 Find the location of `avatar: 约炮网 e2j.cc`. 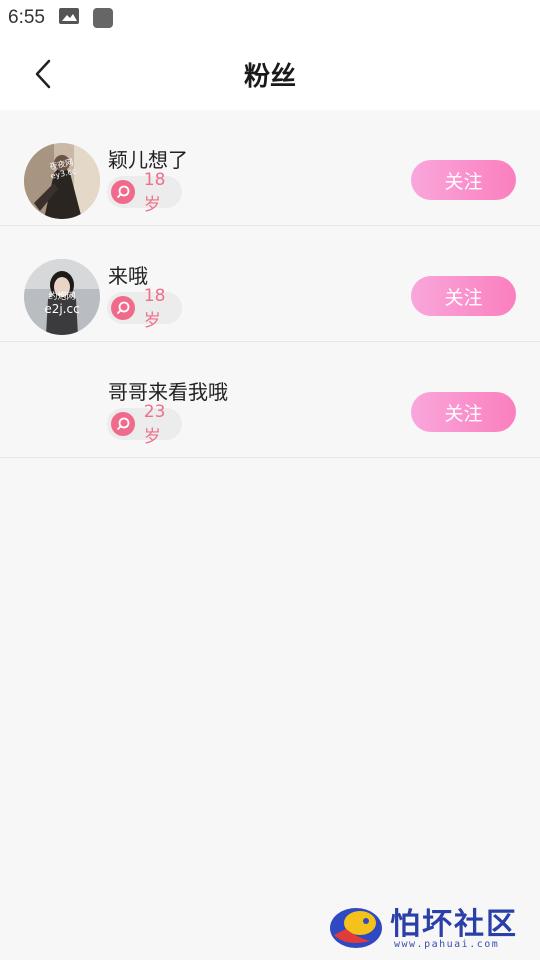

avatar: 约炮网 e2j.cc is located at coordinates (62, 297).